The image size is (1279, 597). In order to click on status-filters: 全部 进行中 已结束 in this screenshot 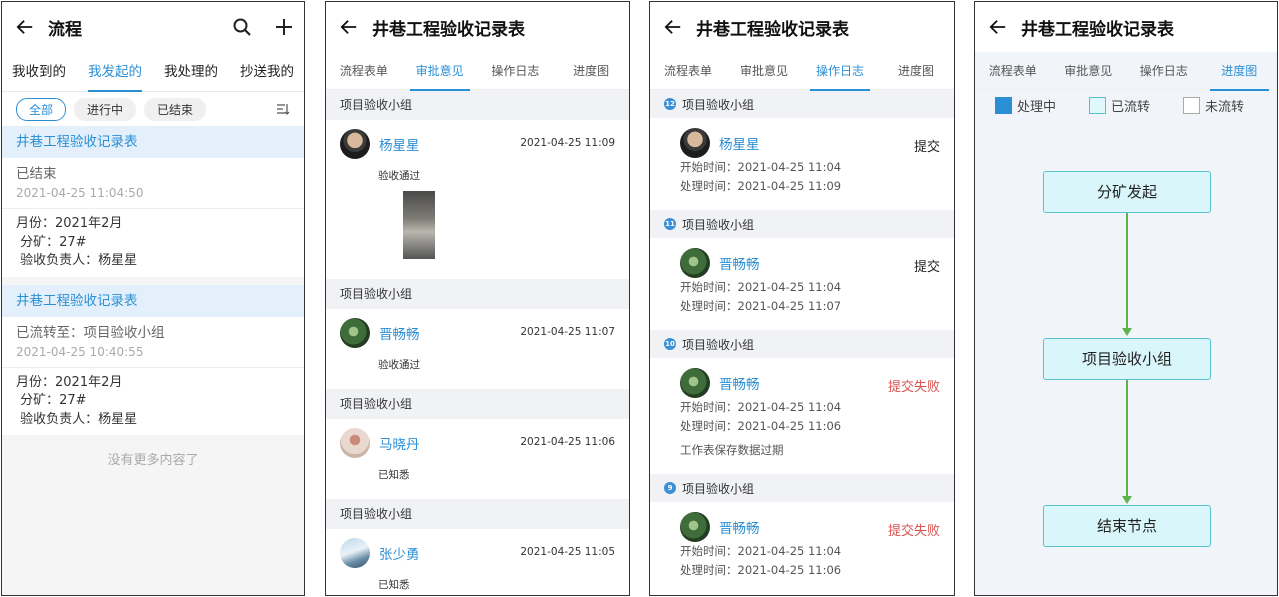, I will do `click(153, 109)`.